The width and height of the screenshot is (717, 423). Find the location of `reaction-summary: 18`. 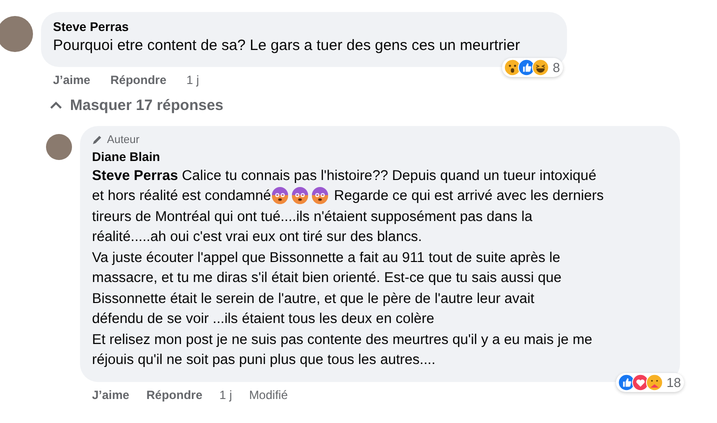

reaction-summary: 18 is located at coordinates (650, 382).